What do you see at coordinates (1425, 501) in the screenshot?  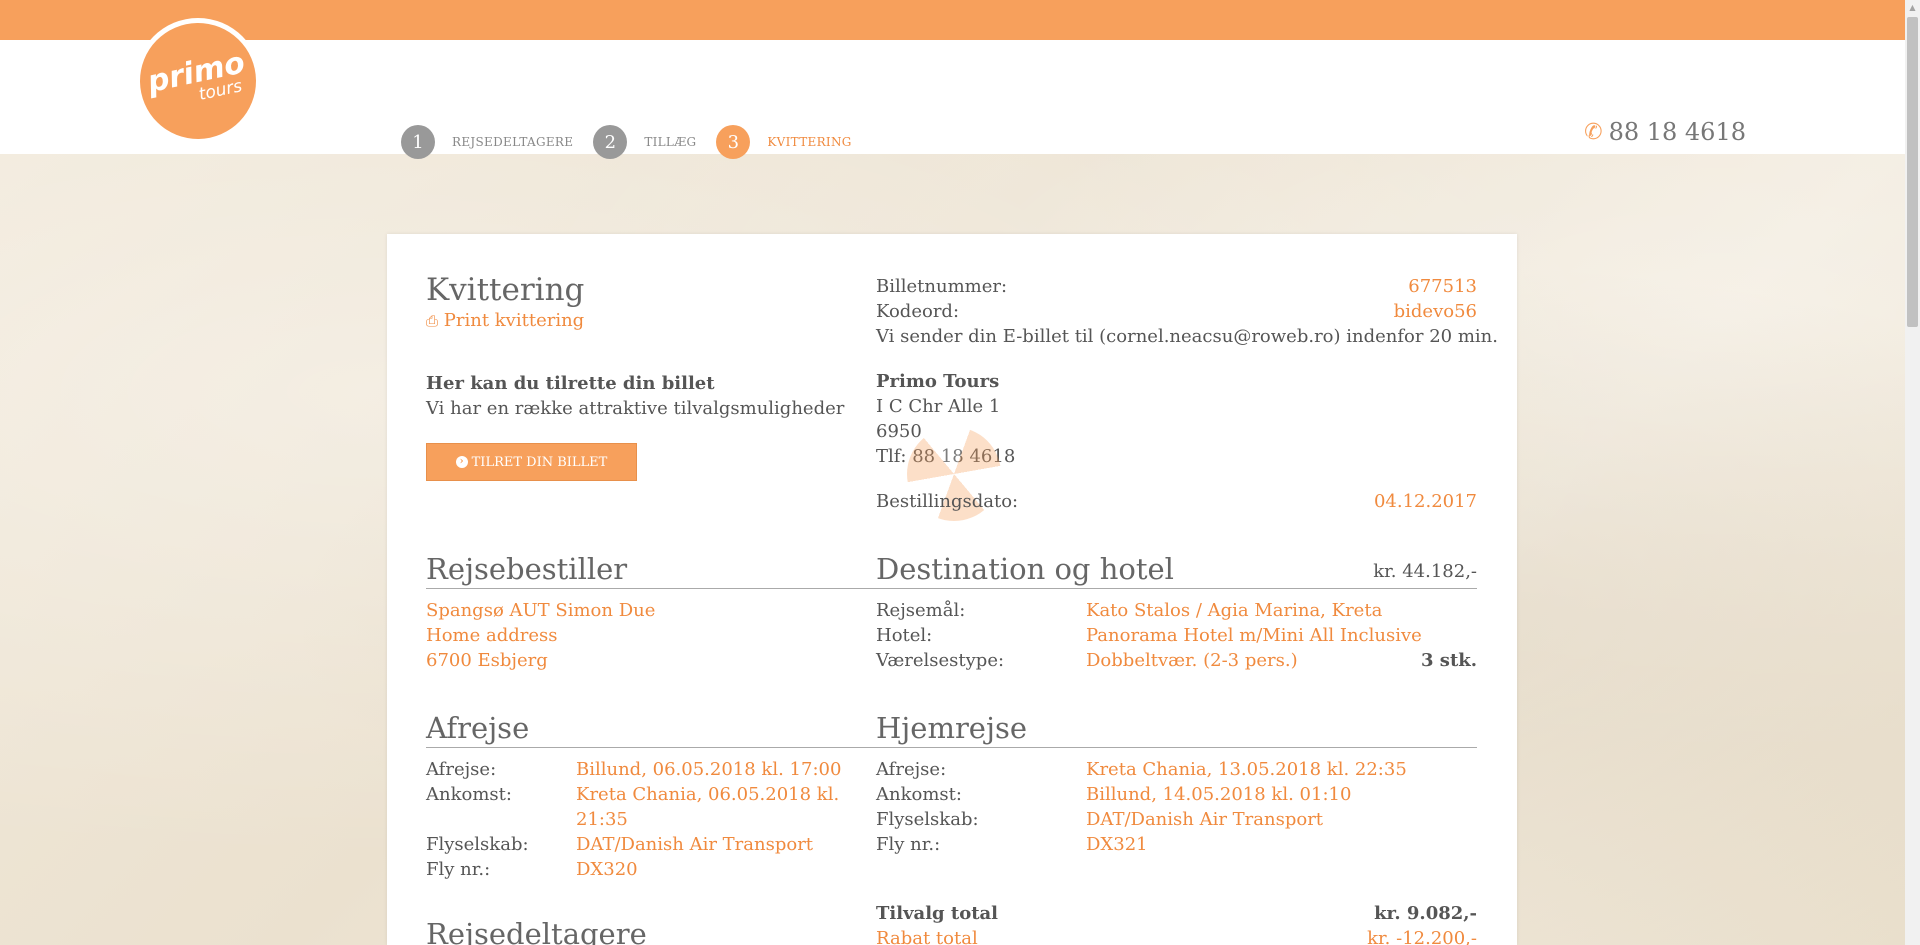 I see `order-date-value: 04.12.2017` at bounding box center [1425, 501].